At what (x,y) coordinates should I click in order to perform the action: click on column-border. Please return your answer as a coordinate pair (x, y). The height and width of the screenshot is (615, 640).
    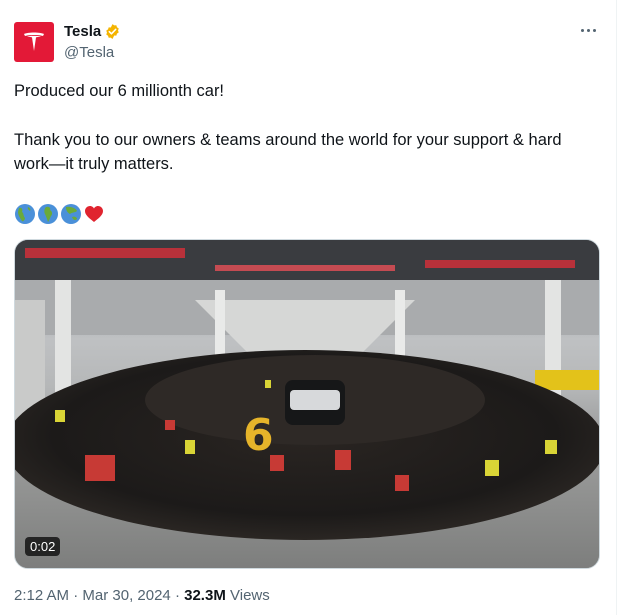
    Looking at the image, I should click on (616, 307).